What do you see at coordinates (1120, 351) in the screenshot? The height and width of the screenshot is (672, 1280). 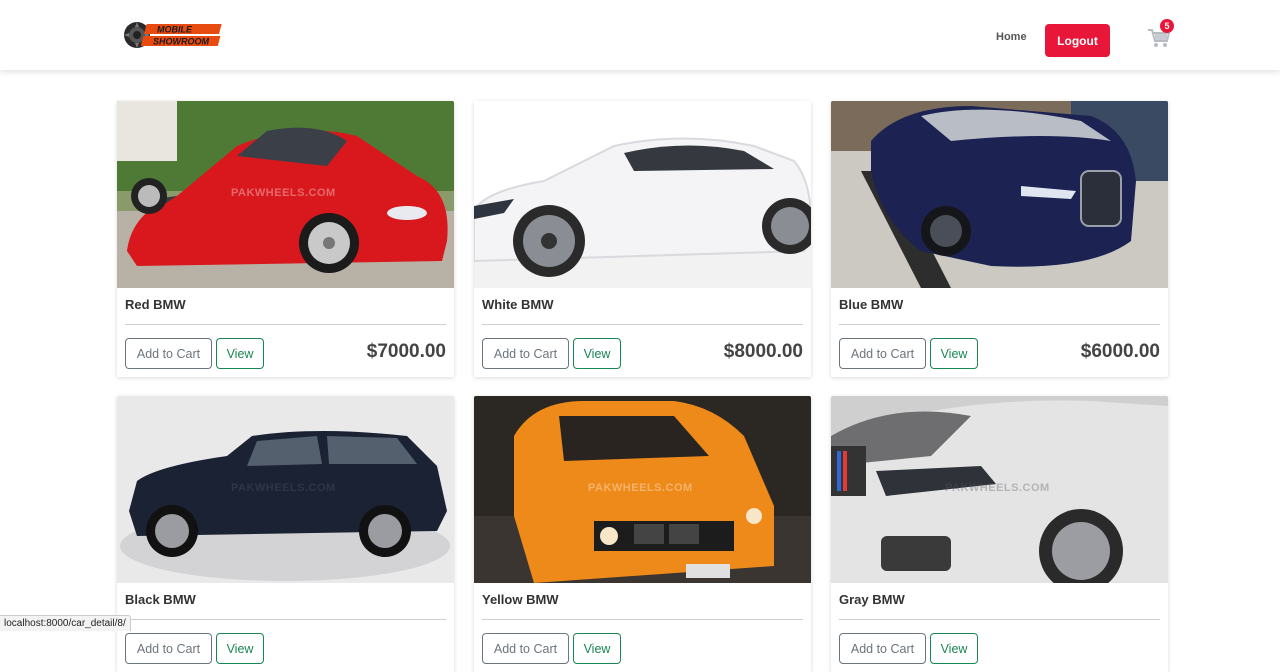 I see `car-price: $6000.00` at bounding box center [1120, 351].